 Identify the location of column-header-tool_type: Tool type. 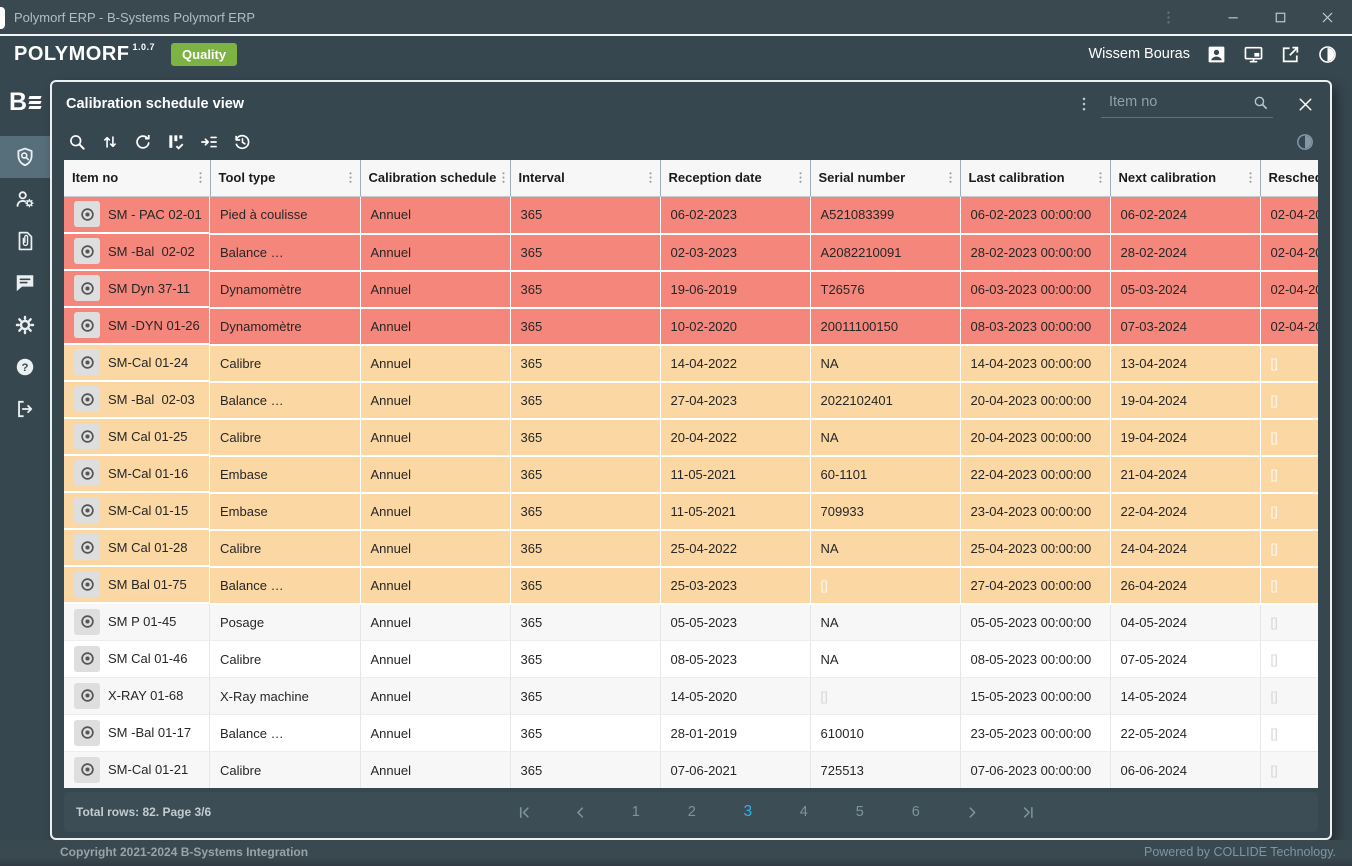
(285, 178).